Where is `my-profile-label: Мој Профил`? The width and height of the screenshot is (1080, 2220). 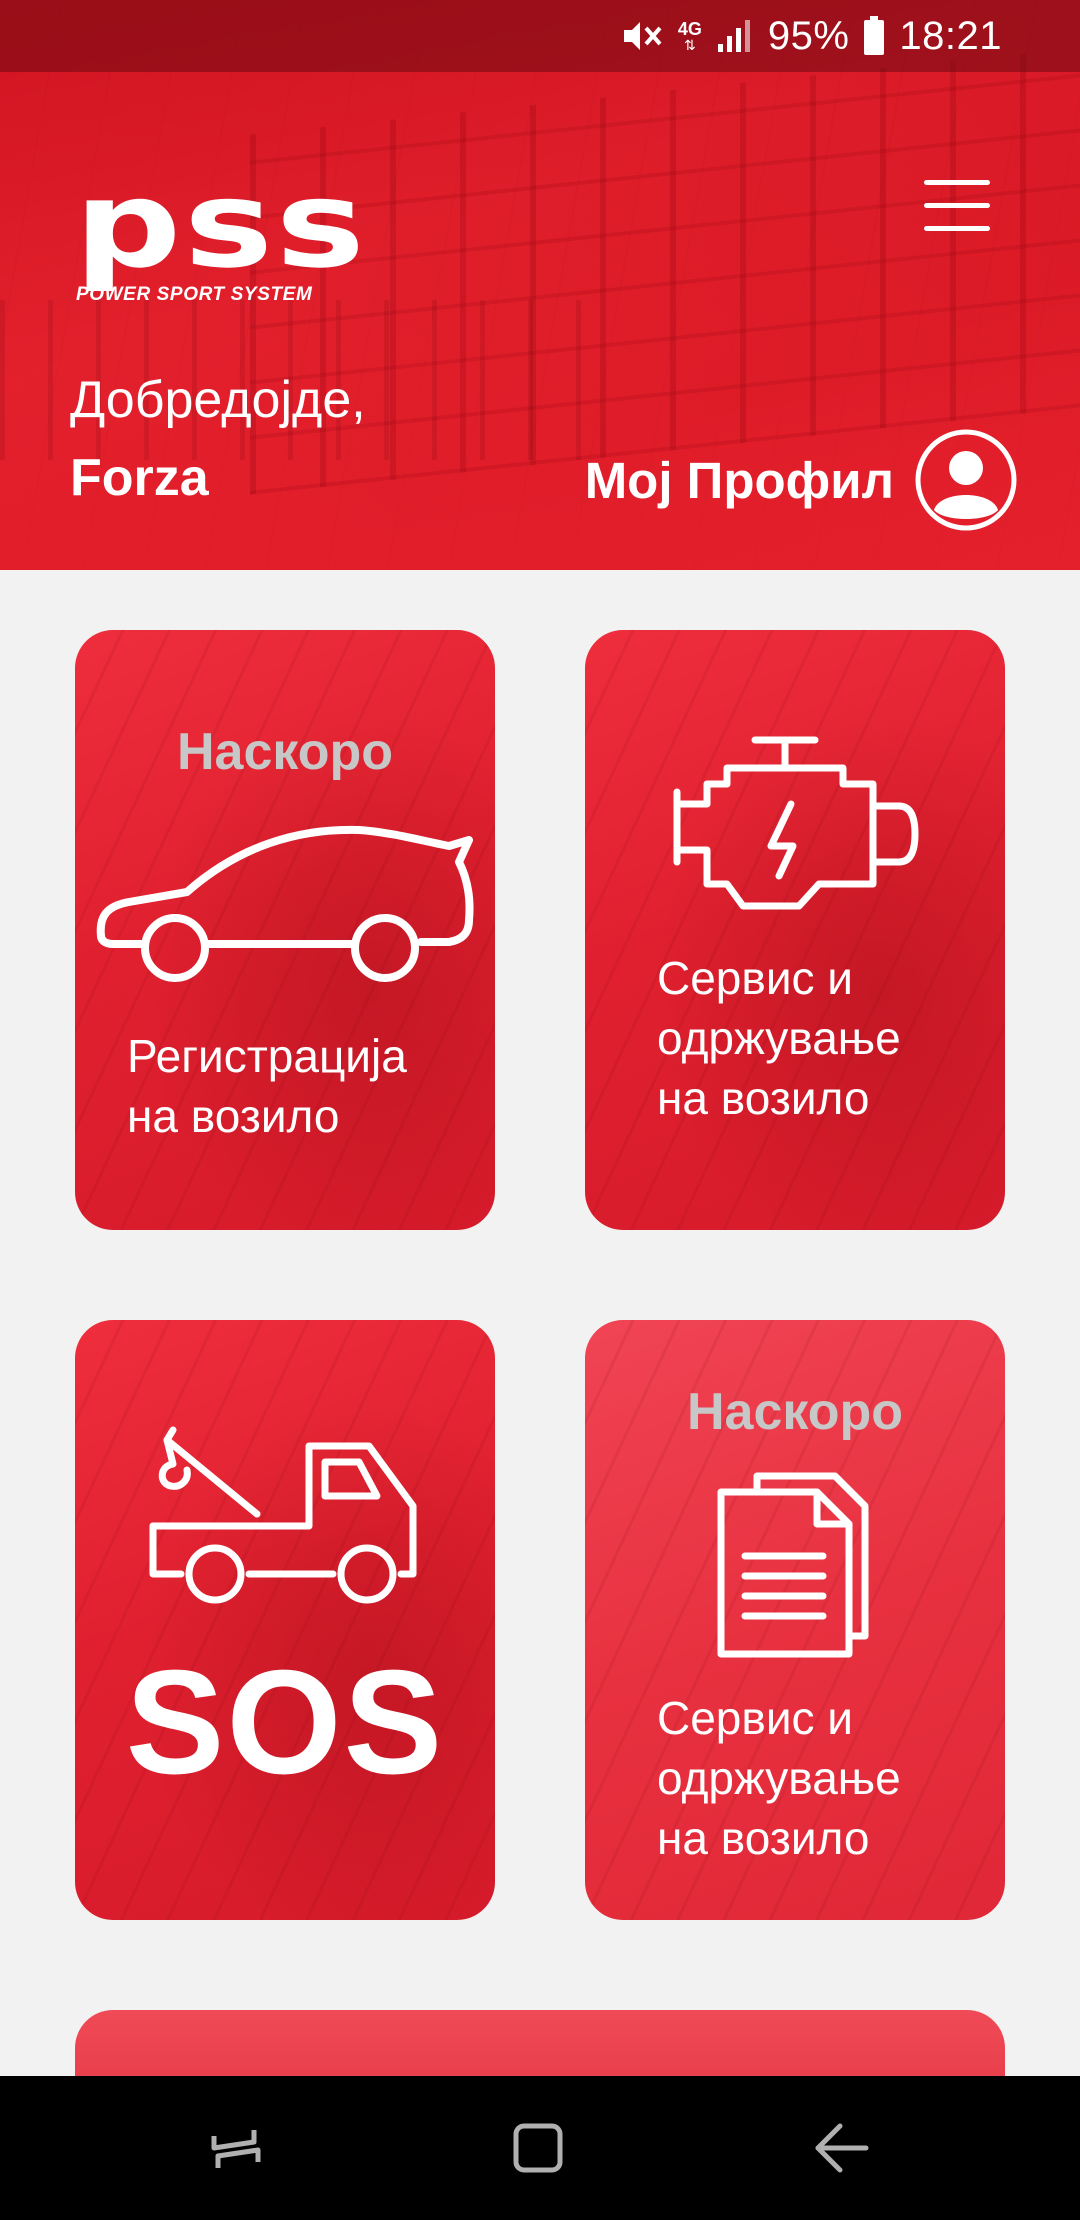 my-profile-label: Мој Профил is located at coordinates (739, 480).